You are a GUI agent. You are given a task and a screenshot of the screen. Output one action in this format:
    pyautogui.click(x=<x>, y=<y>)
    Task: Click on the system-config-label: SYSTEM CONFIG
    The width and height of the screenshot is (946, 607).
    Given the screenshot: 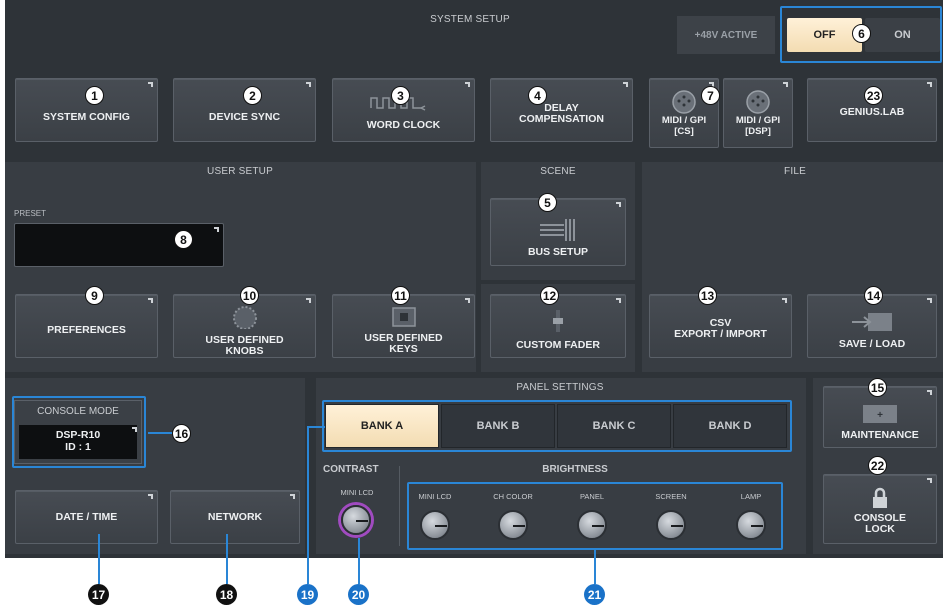 What is the action you would take?
    pyautogui.click(x=86, y=116)
    